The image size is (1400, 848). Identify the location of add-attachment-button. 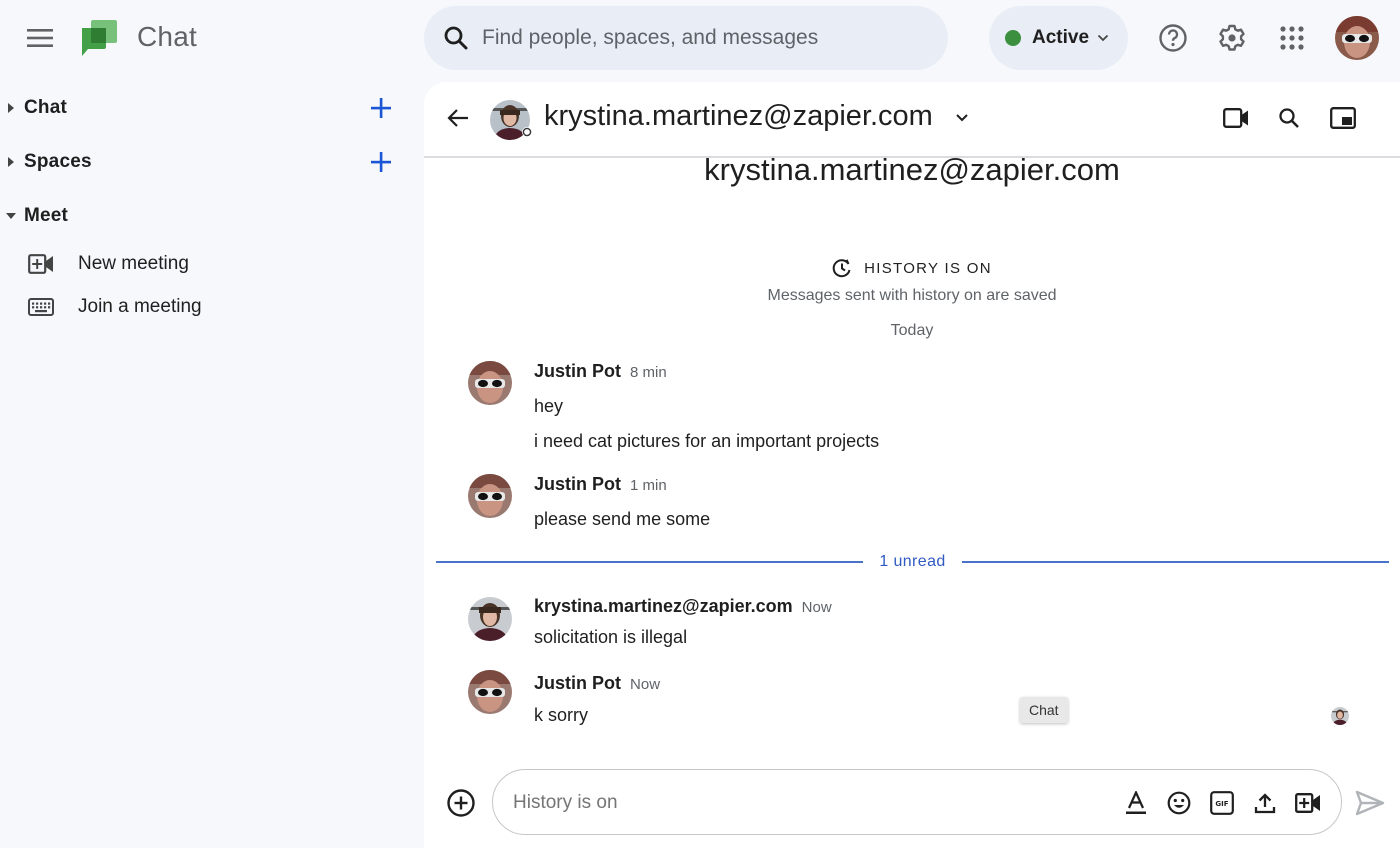
(461, 803).